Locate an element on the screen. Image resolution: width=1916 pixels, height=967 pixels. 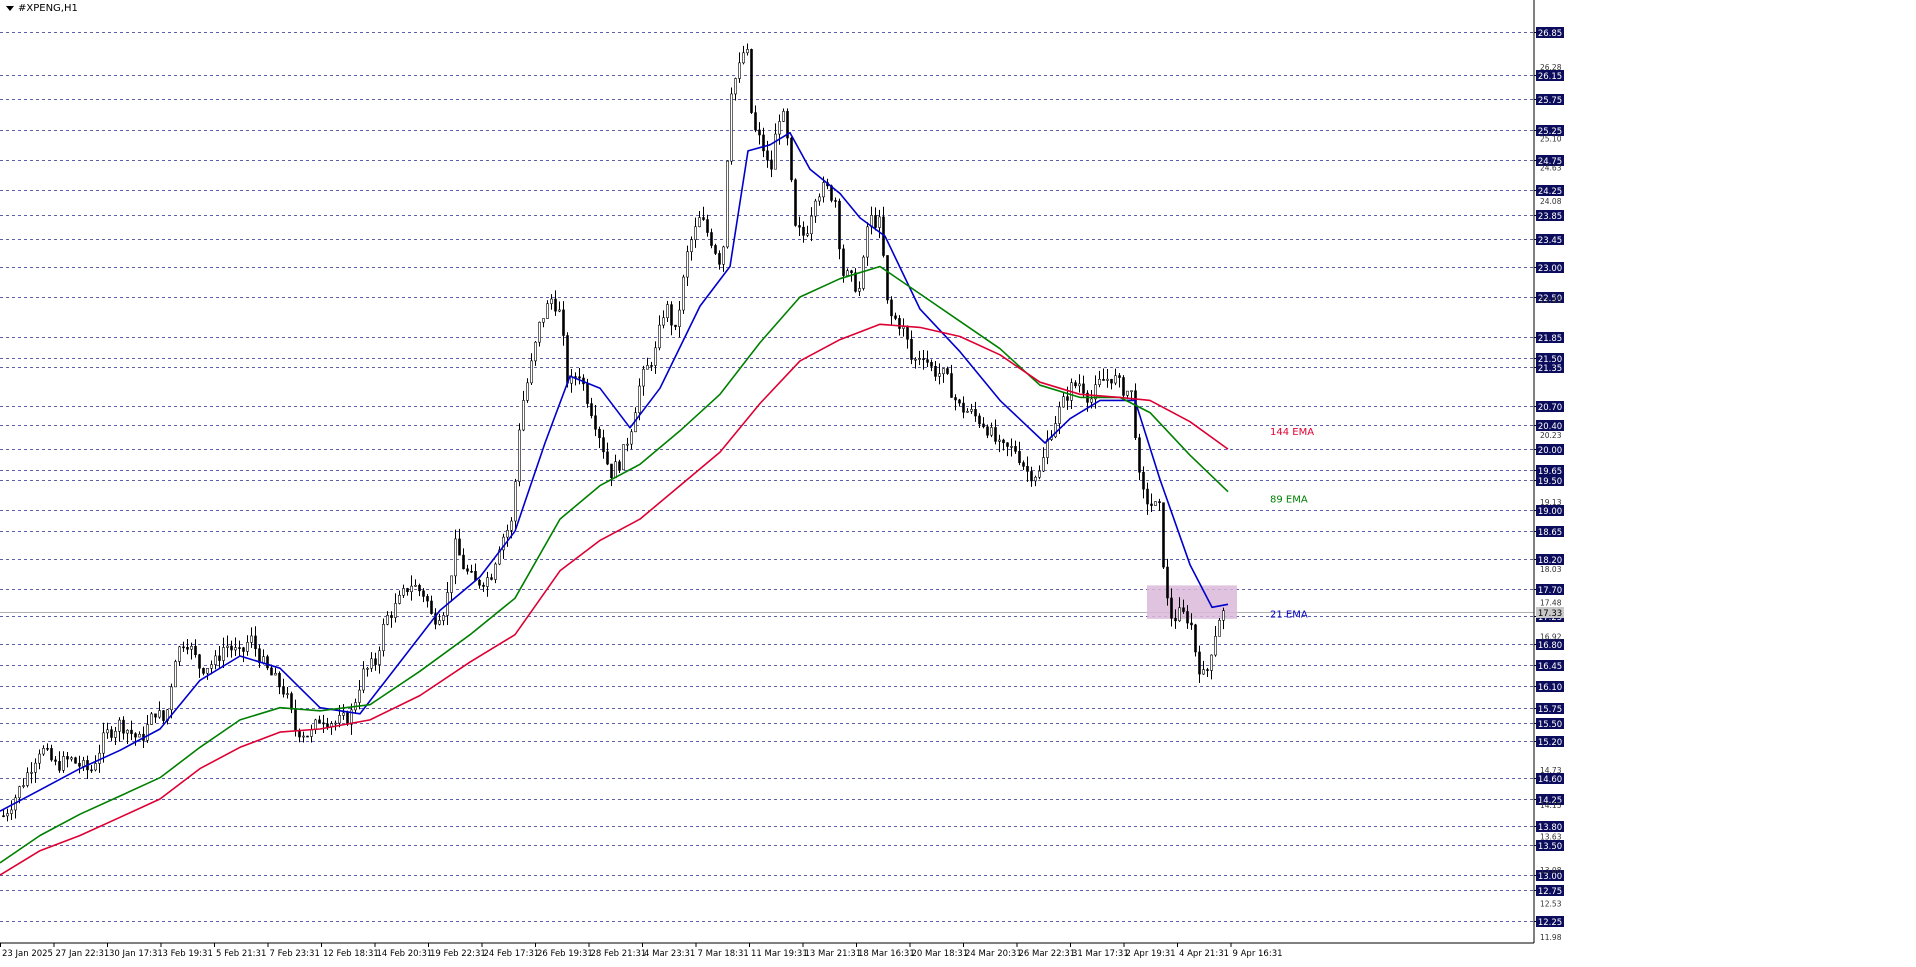
price-level-label: 15.50 is located at coordinates (1550, 725).